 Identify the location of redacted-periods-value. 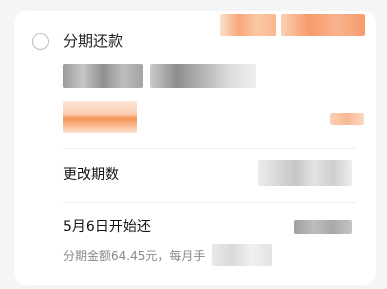
(305, 173).